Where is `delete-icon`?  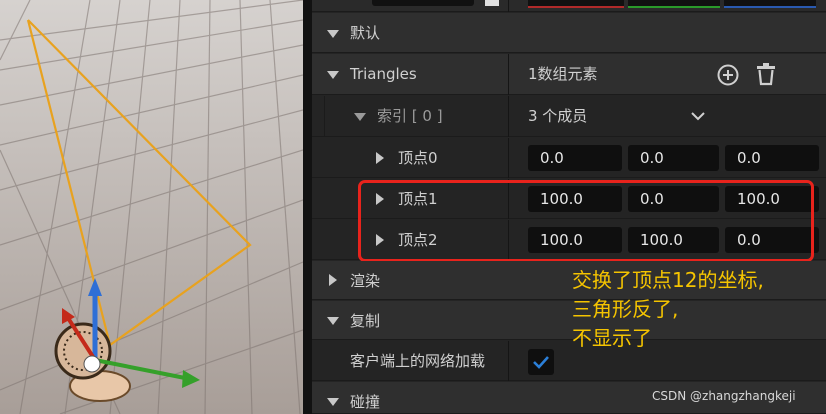
delete-icon is located at coordinates (766, 74).